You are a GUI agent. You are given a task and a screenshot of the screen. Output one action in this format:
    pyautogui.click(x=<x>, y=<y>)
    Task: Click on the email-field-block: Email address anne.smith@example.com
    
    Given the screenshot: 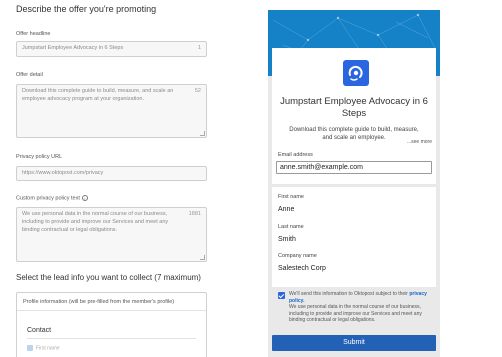 What is the action you would take?
    pyautogui.click(x=354, y=165)
    